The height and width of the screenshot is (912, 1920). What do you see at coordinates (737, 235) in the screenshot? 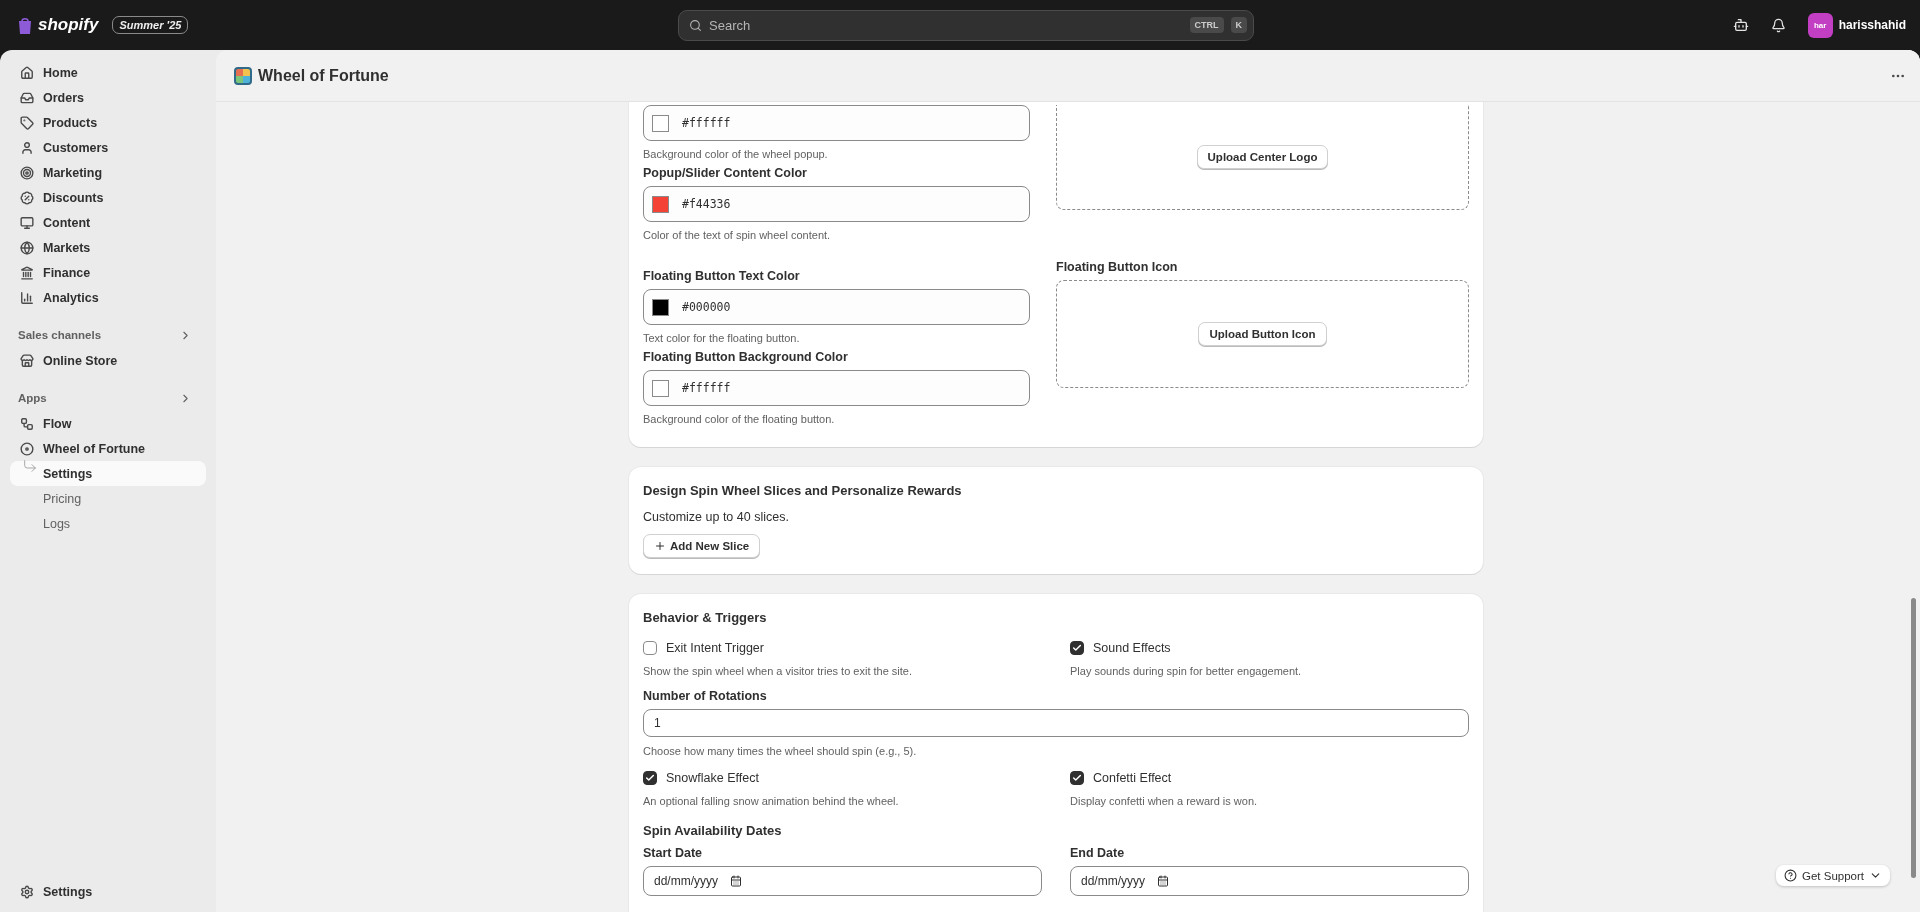
I see `help-text: Color of the text of spin wheel content.` at bounding box center [737, 235].